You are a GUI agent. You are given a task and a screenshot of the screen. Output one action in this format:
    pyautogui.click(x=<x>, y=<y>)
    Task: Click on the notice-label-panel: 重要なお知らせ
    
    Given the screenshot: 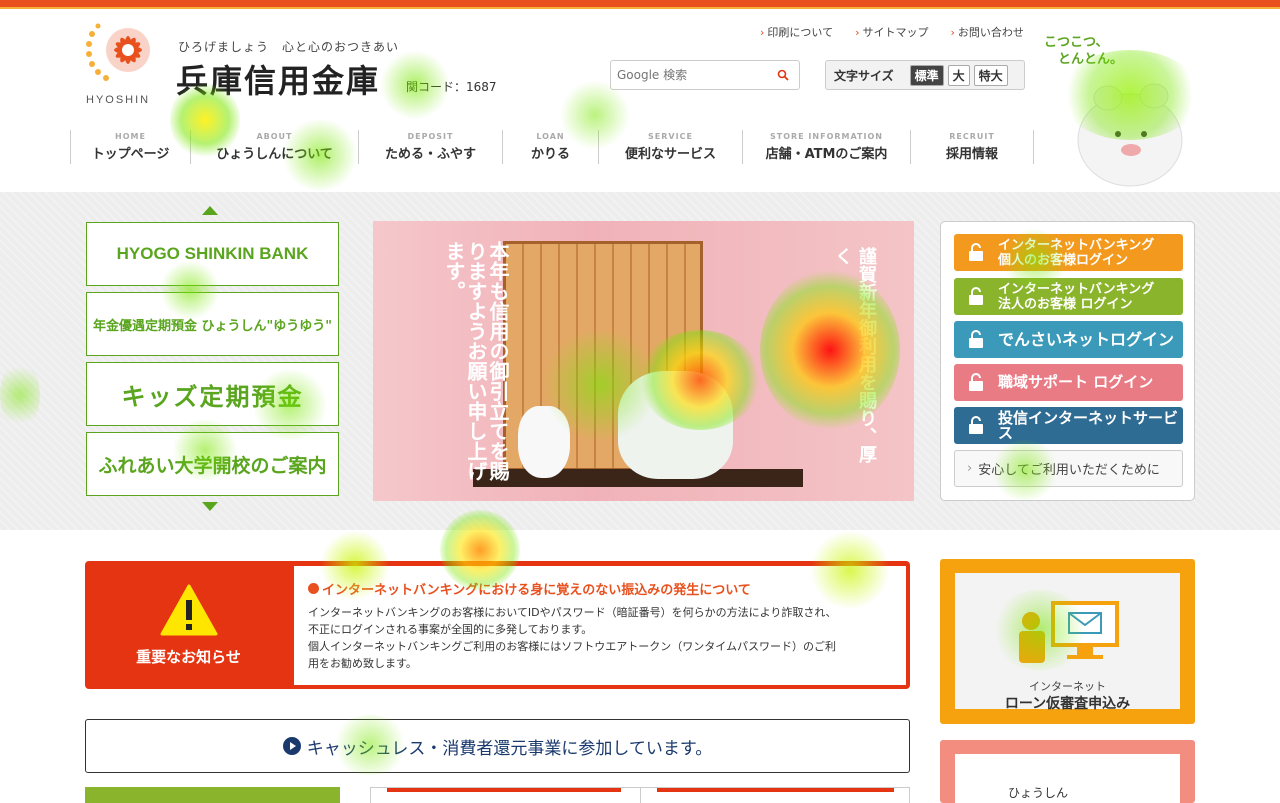 What is the action you would take?
    pyautogui.click(x=188, y=625)
    